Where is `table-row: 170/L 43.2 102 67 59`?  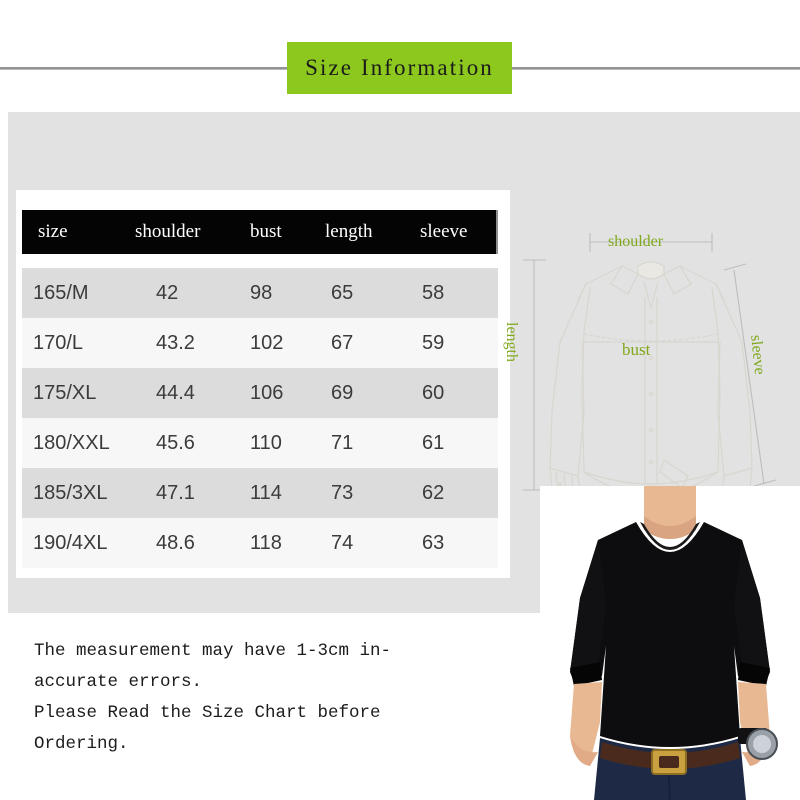 table-row: 170/L 43.2 102 67 59 is located at coordinates (260, 343).